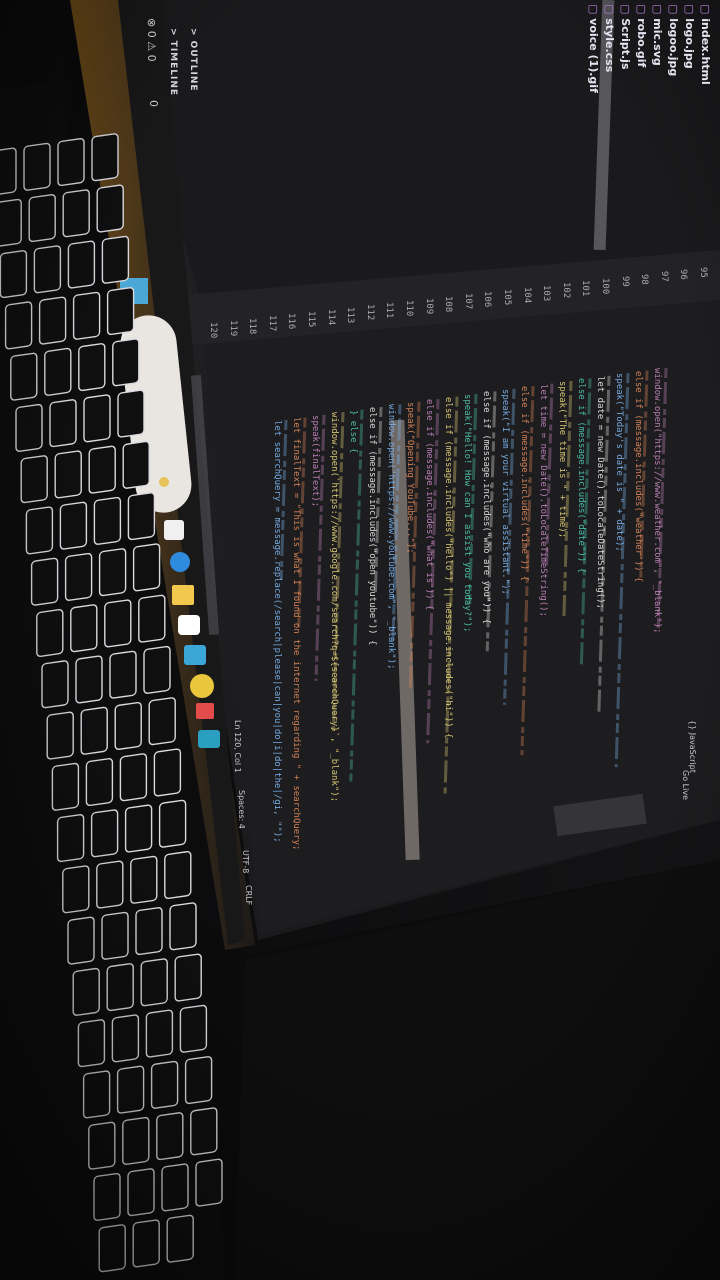 This screenshot has width=720, height=1280. I want to click on line-number: 109, so click(428, 306).